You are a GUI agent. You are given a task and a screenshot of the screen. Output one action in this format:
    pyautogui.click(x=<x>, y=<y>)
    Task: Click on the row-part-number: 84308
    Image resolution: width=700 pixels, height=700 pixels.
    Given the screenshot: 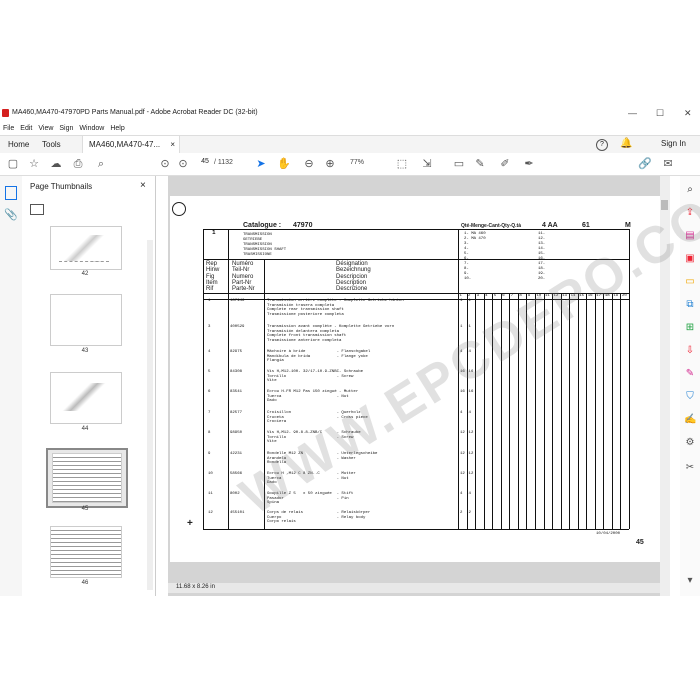 What is the action you would take?
    pyautogui.click(x=236, y=372)
    